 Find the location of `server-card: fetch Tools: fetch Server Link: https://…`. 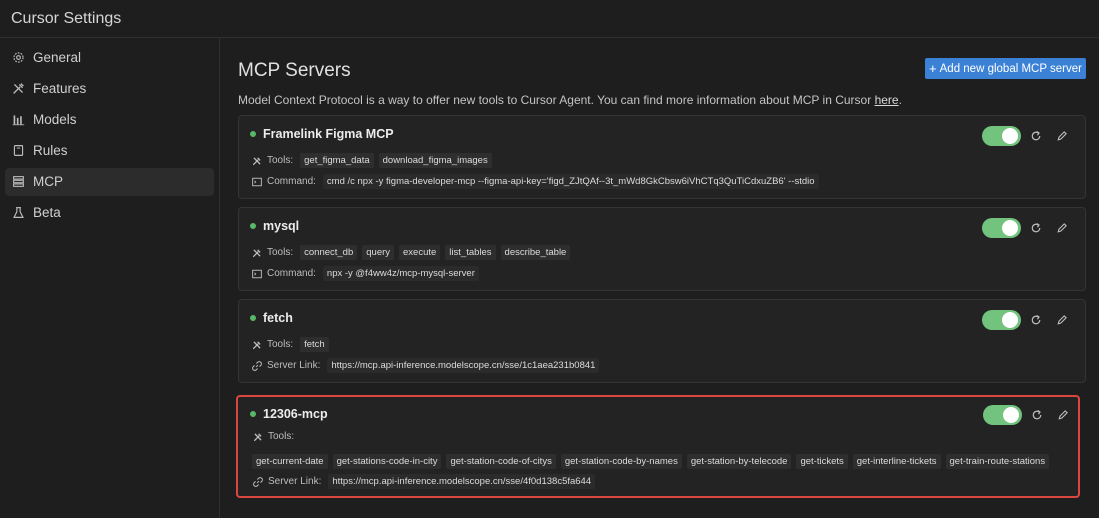

server-card: fetch Tools: fetch Server Link: https://… is located at coordinates (662, 341).